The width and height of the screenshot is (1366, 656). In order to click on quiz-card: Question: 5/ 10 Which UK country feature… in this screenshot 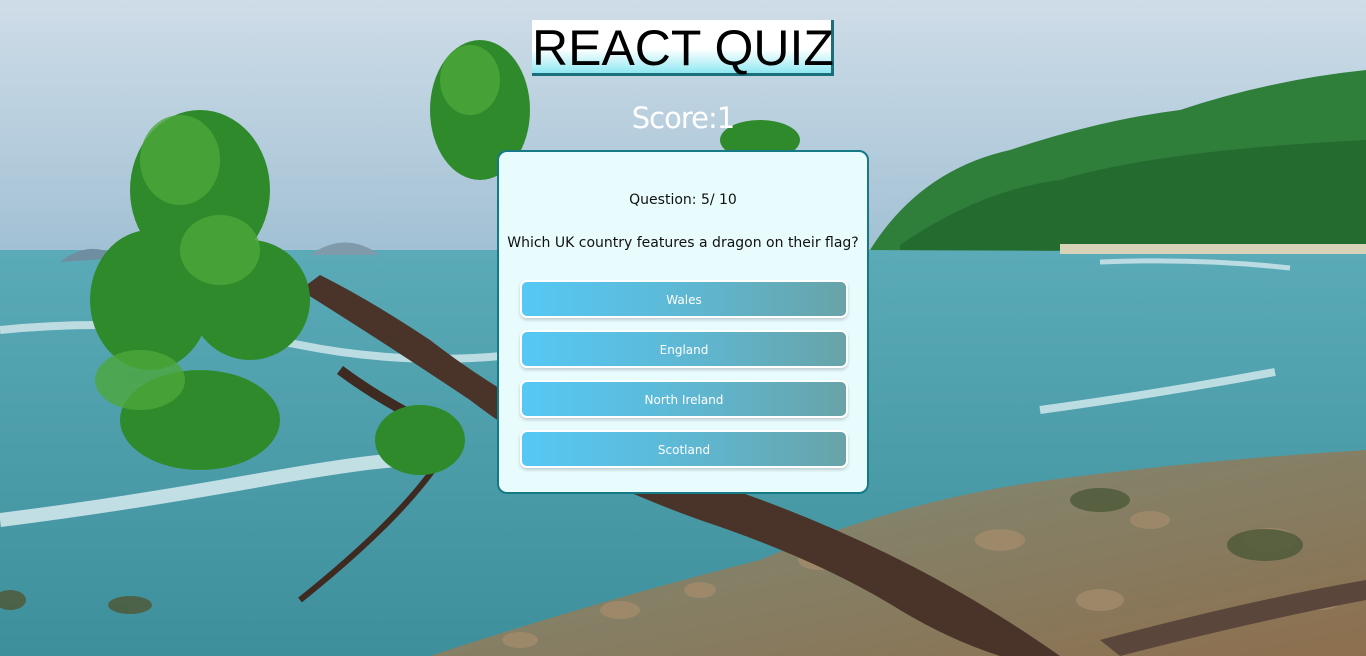, I will do `click(683, 322)`.